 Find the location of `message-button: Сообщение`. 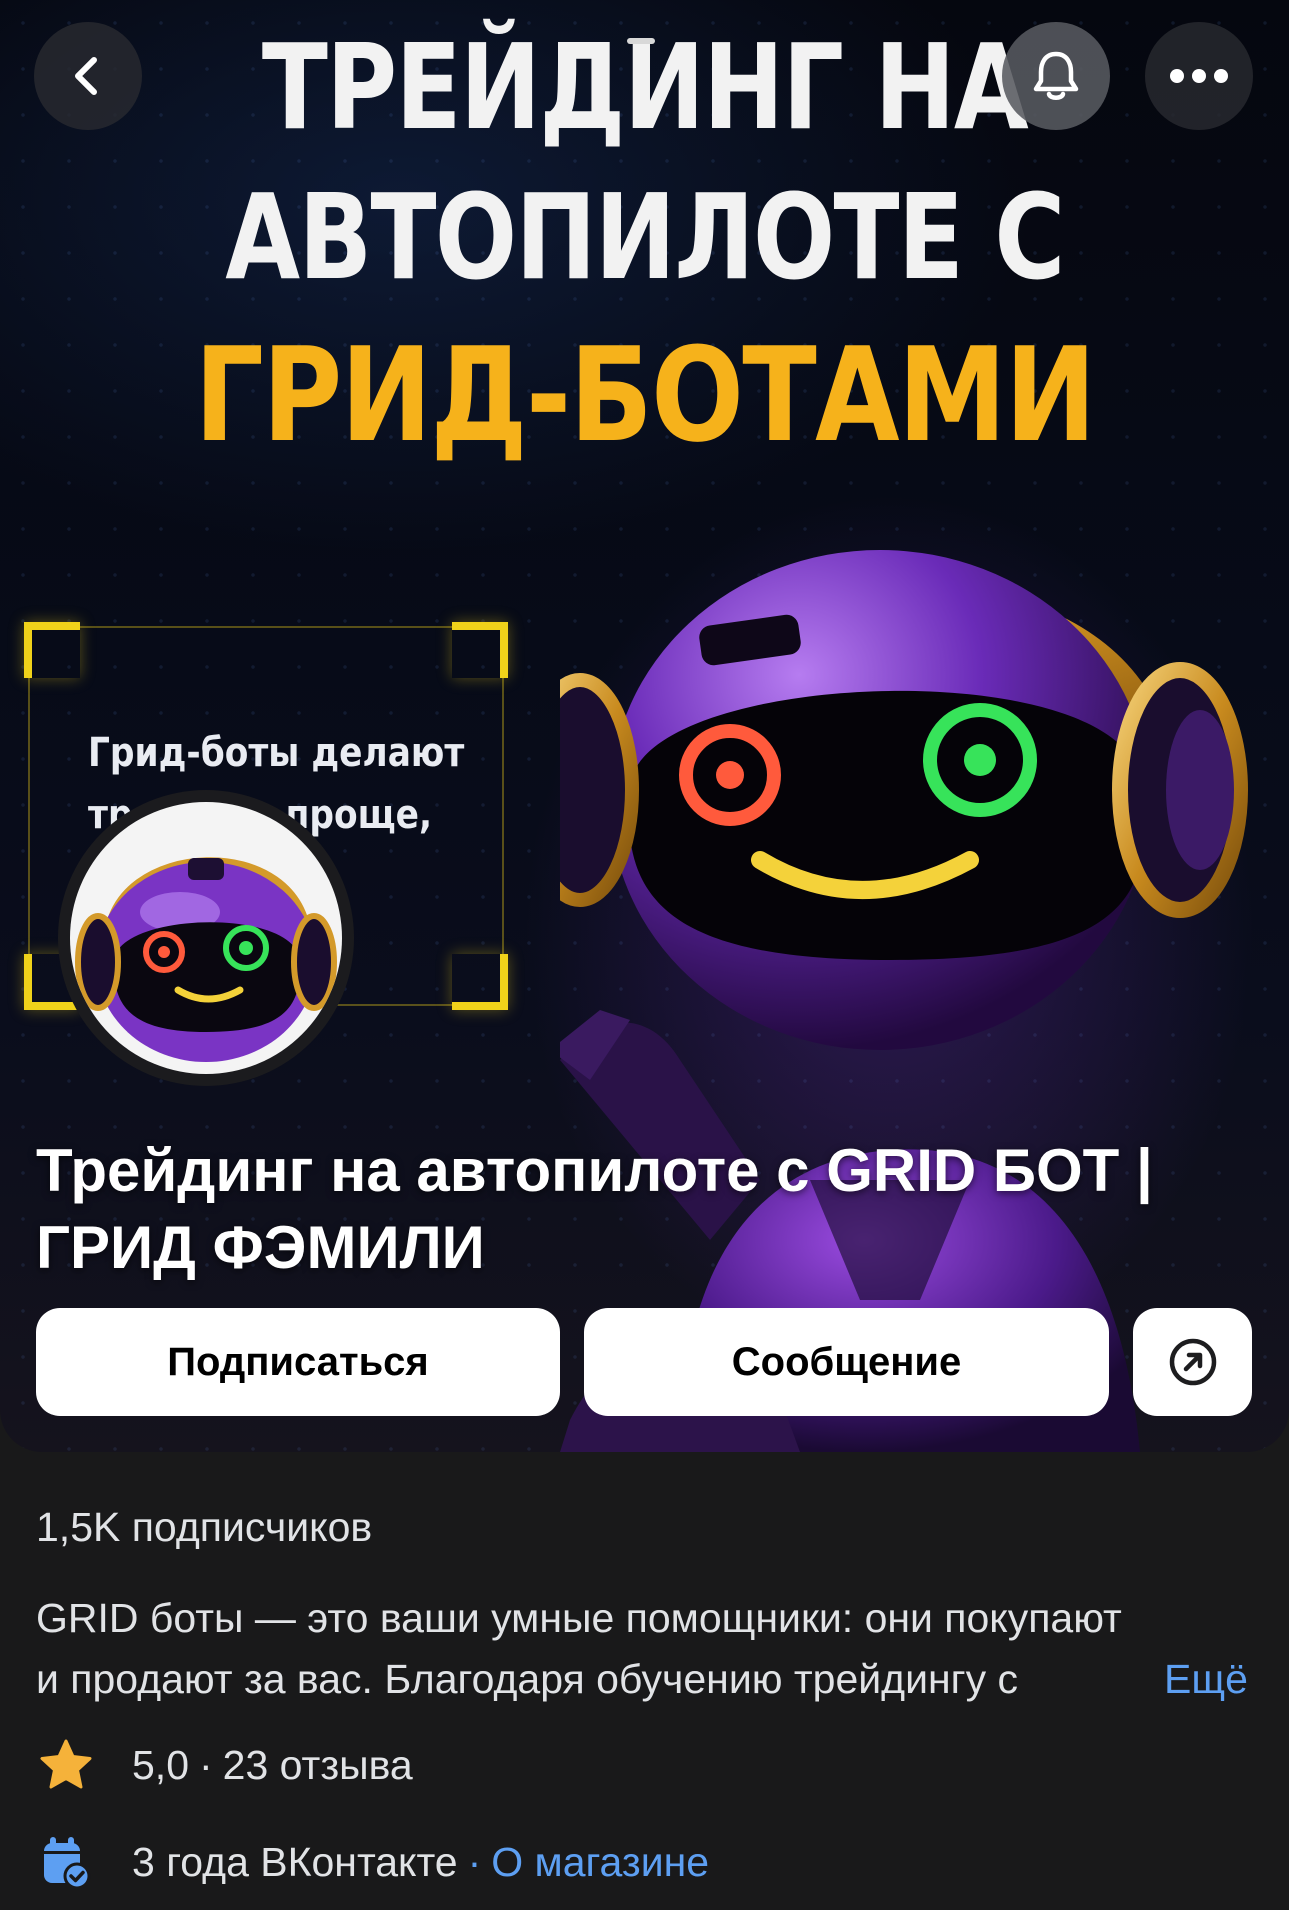

message-button: Сообщение is located at coordinates (846, 1362).